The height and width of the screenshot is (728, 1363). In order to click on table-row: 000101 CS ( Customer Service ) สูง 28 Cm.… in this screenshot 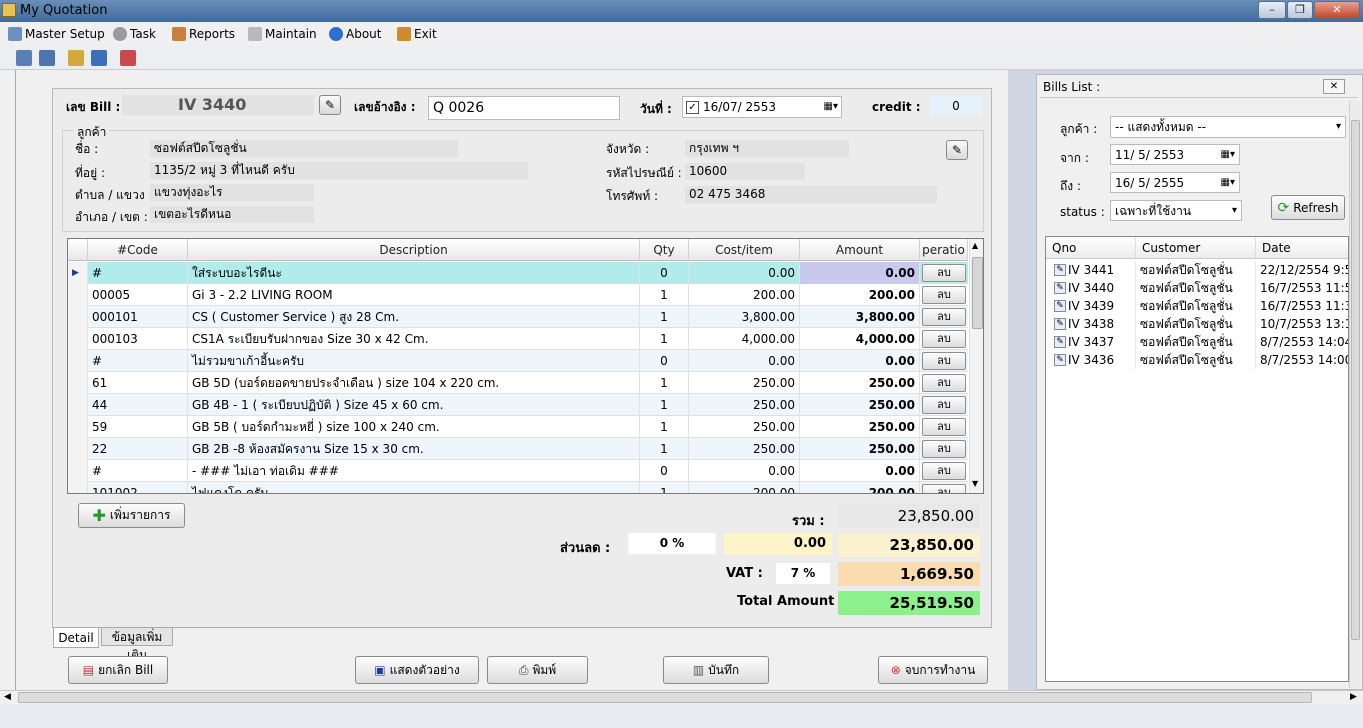, I will do `click(518, 317)`.